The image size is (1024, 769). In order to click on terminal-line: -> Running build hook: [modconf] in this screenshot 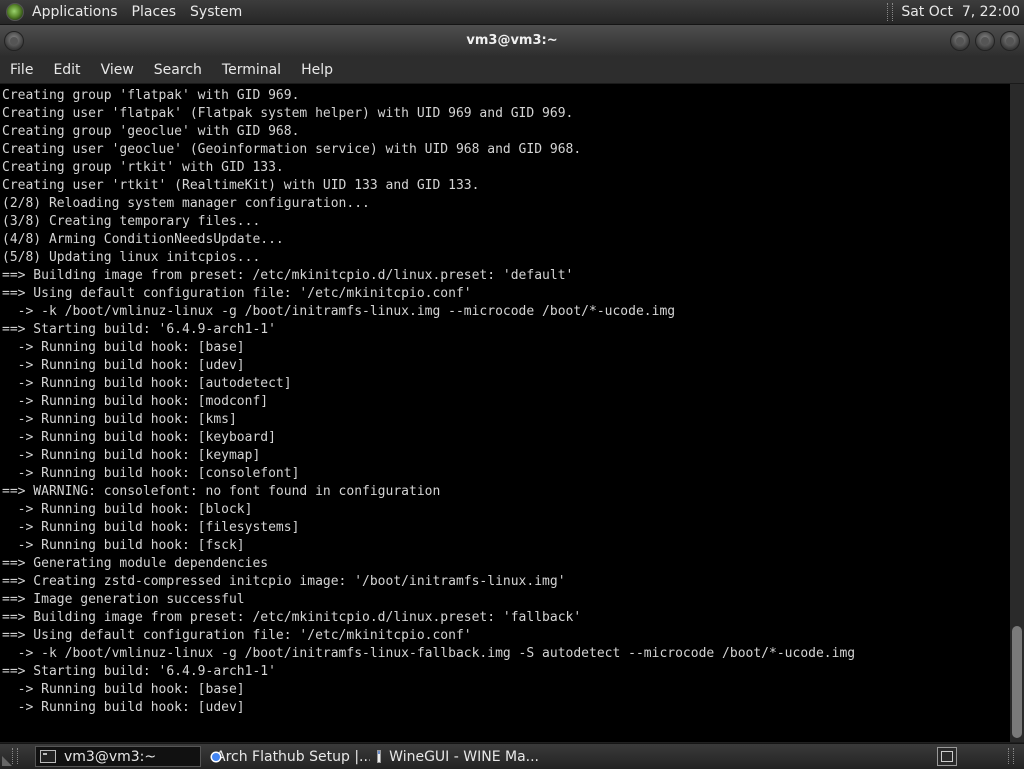, I will do `click(135, 401)`.